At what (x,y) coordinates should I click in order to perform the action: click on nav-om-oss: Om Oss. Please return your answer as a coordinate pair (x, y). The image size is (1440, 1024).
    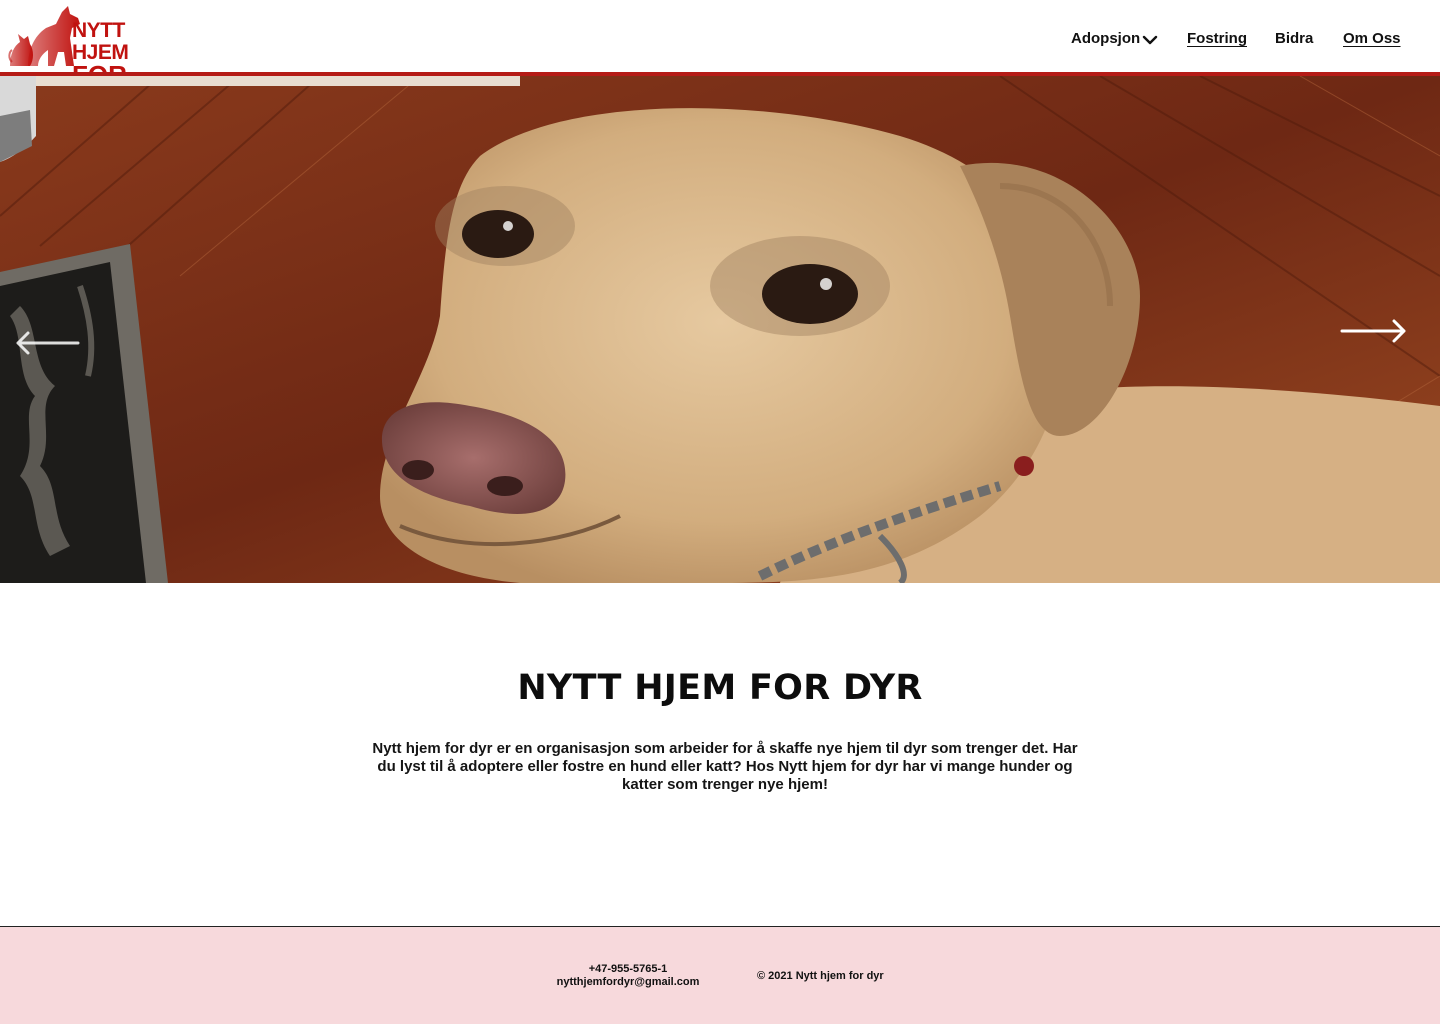
    Looking at the image, I should click on (1372, 38).